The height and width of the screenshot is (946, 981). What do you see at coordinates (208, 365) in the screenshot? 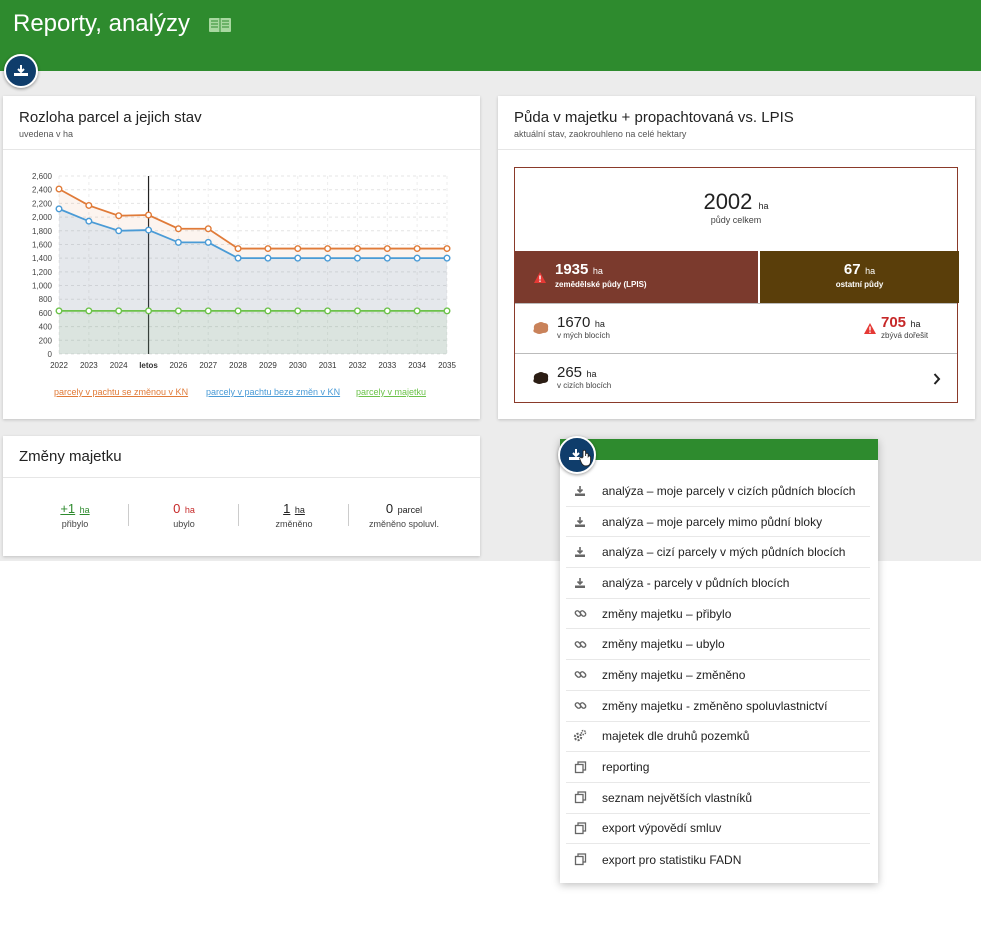
I see `x-tick-label: 2027` at bounding box center [208, 365].